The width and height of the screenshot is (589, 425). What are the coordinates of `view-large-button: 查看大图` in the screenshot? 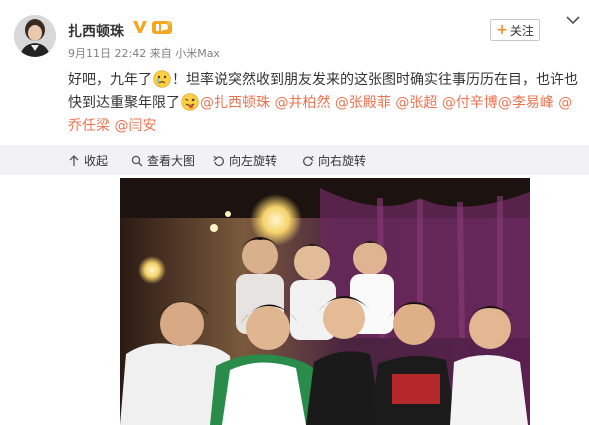 It's located at (163, 160).